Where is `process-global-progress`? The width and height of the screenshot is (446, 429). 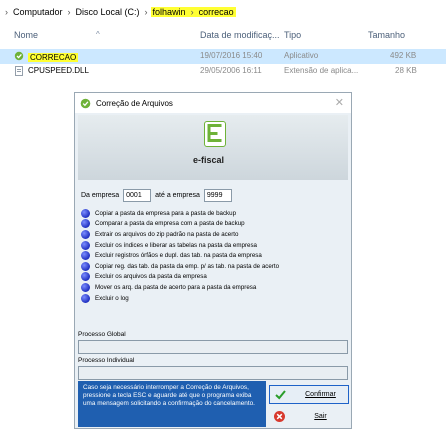
process-global-progress is located at coordinates (213, 347).